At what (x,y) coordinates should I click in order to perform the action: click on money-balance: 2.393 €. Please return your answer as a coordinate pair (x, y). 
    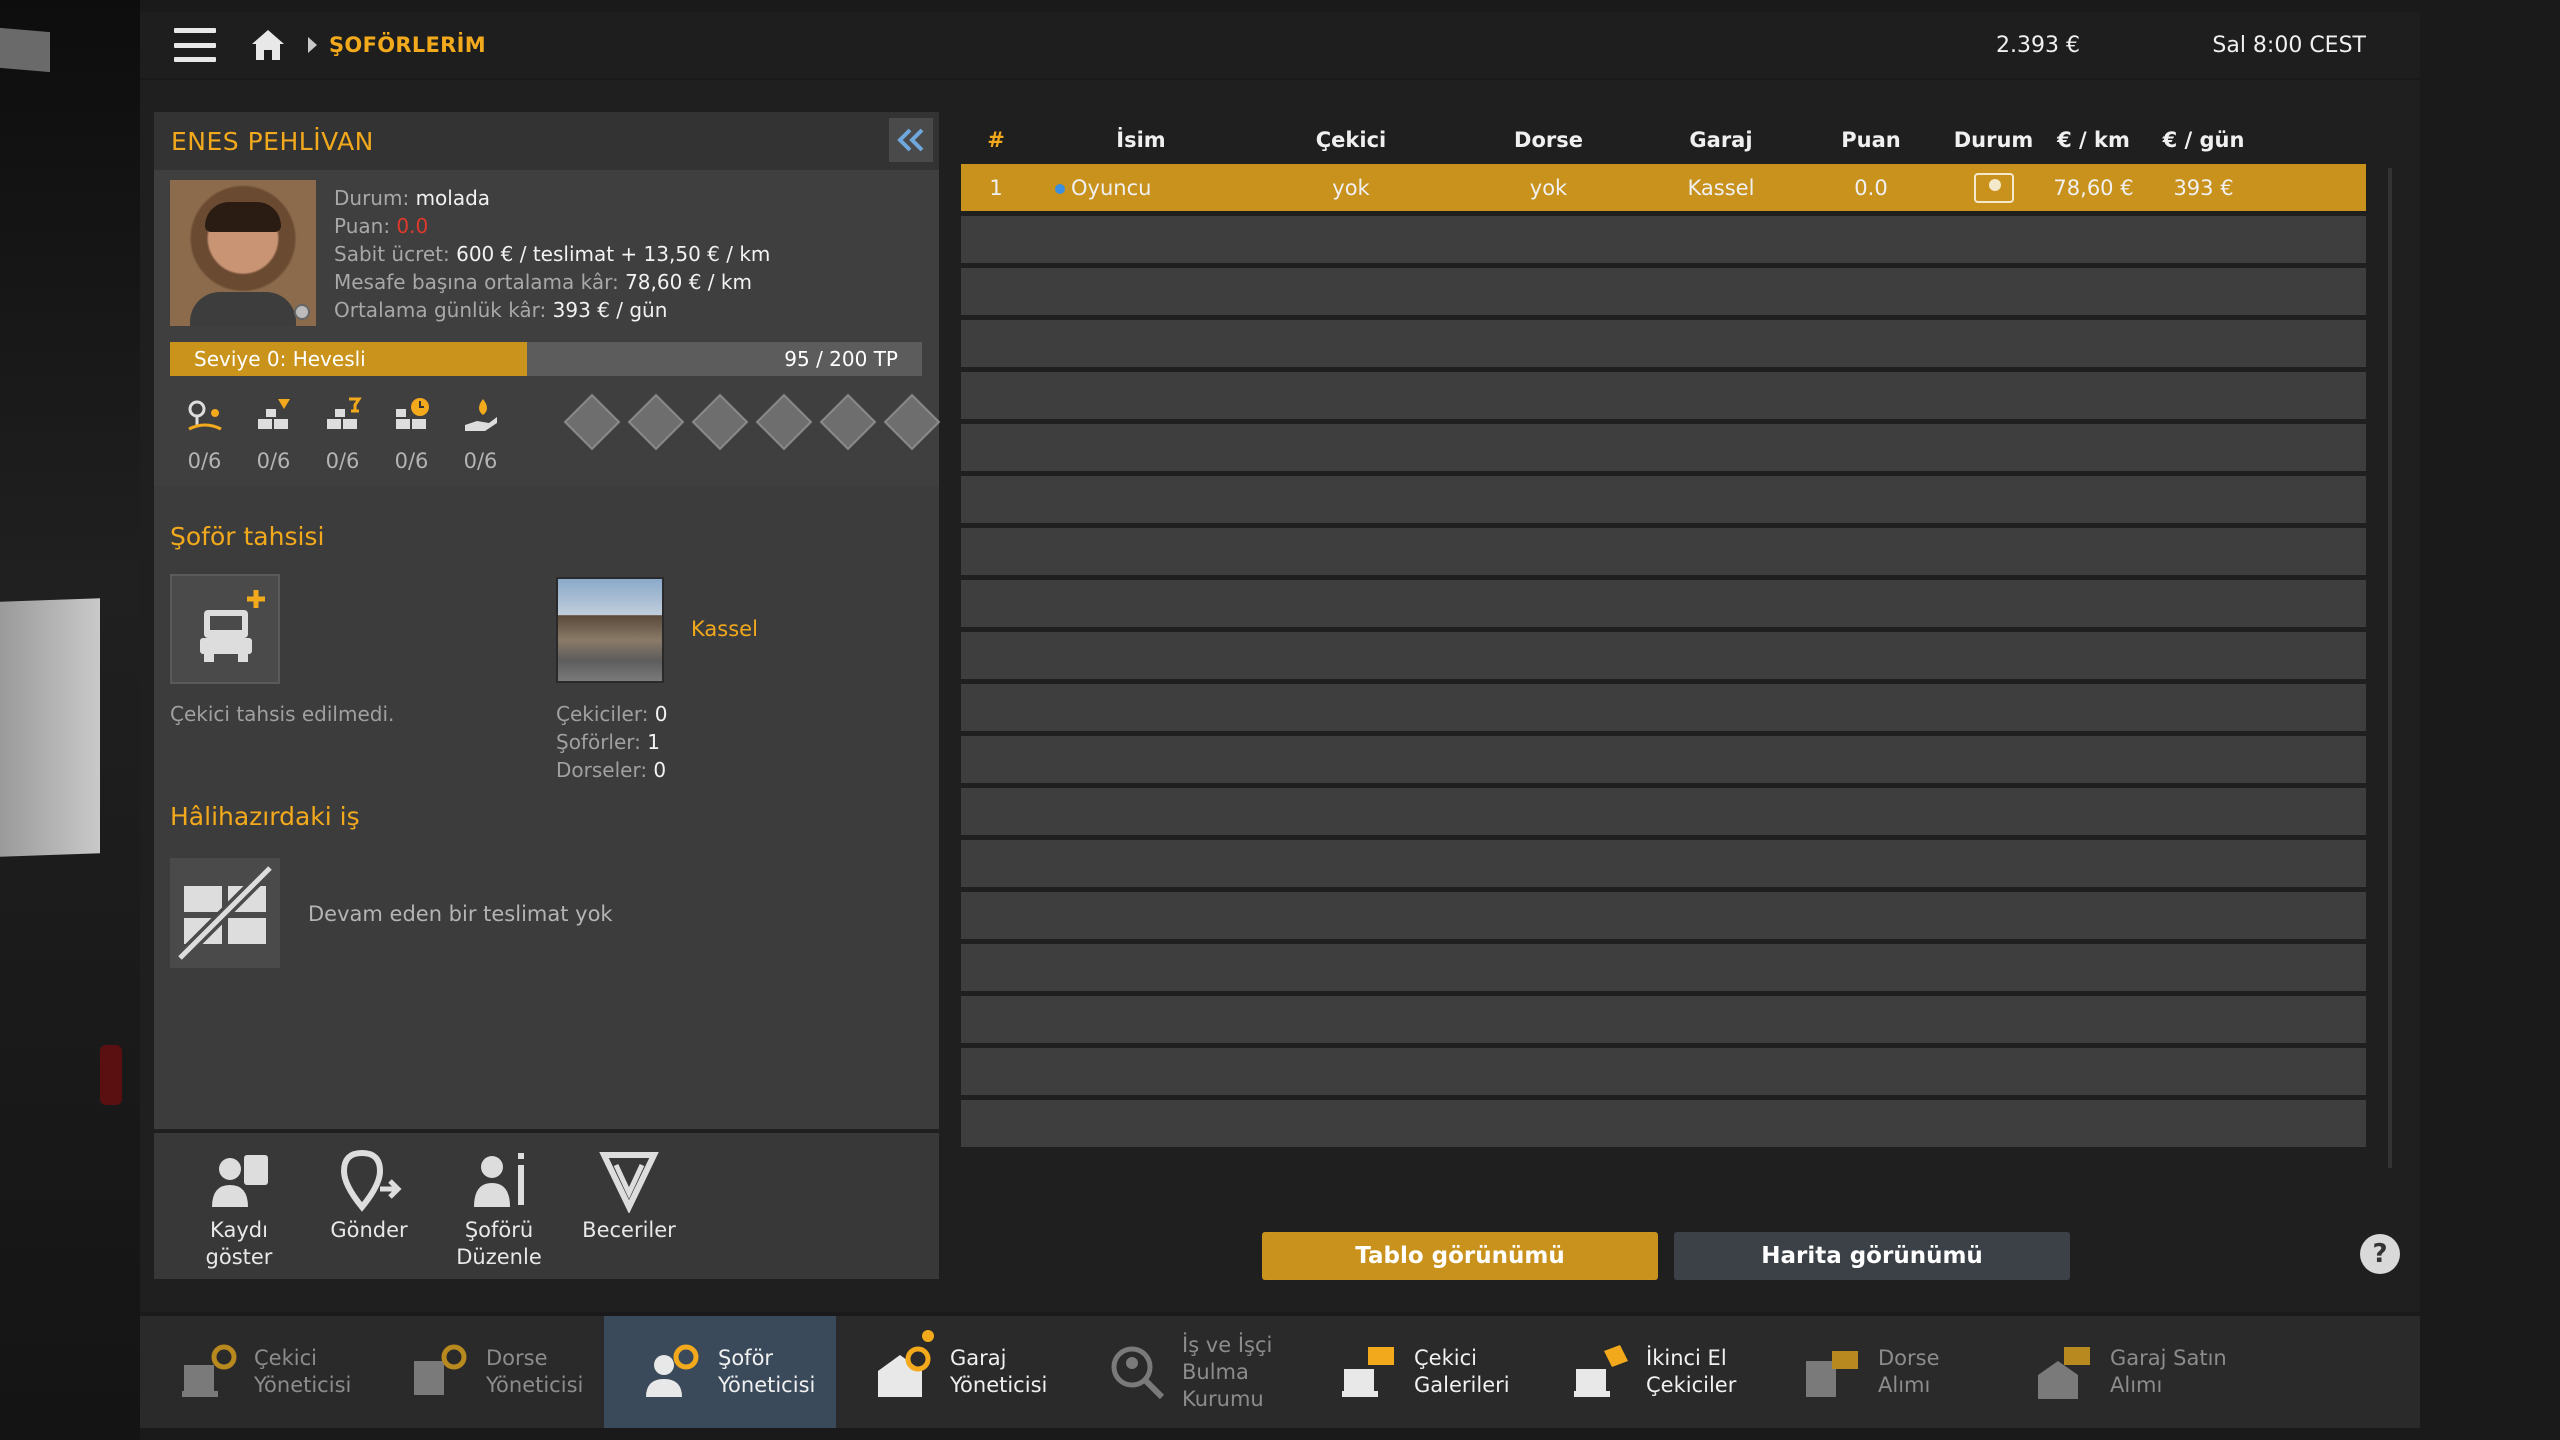
    Looking at the image, I should click on (2038, 45).